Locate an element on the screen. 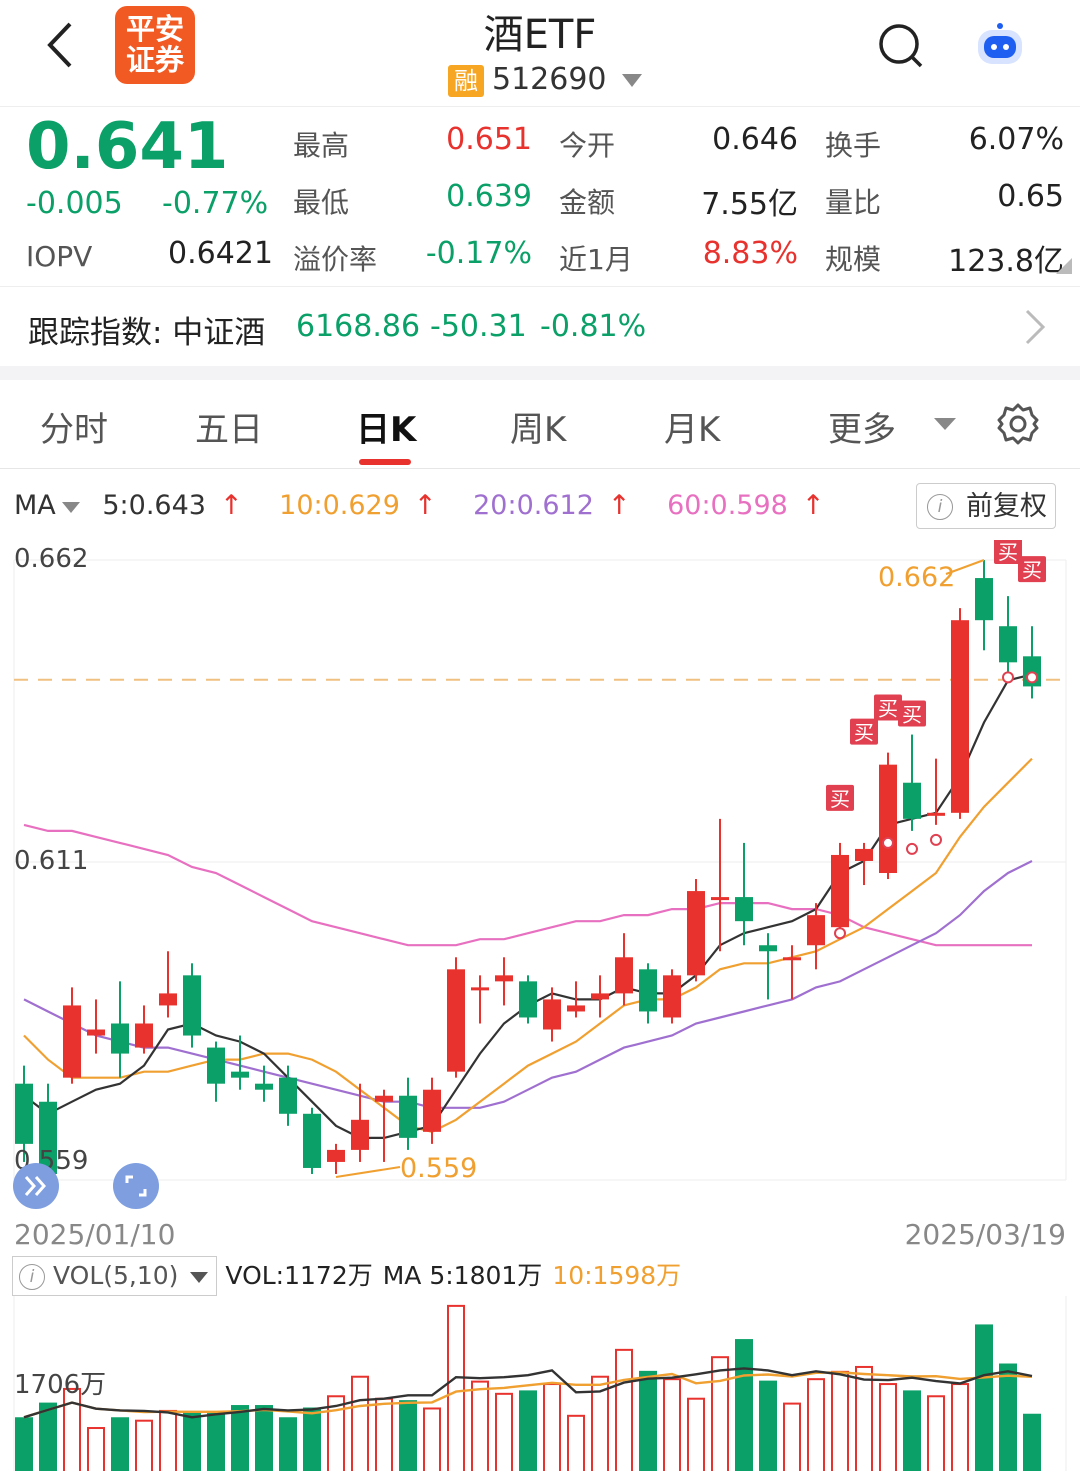  tracking-index-row: 跟踪指数: 中证酒 6168.86 -50.31 -0.81% is located at coordinates (540, 326).